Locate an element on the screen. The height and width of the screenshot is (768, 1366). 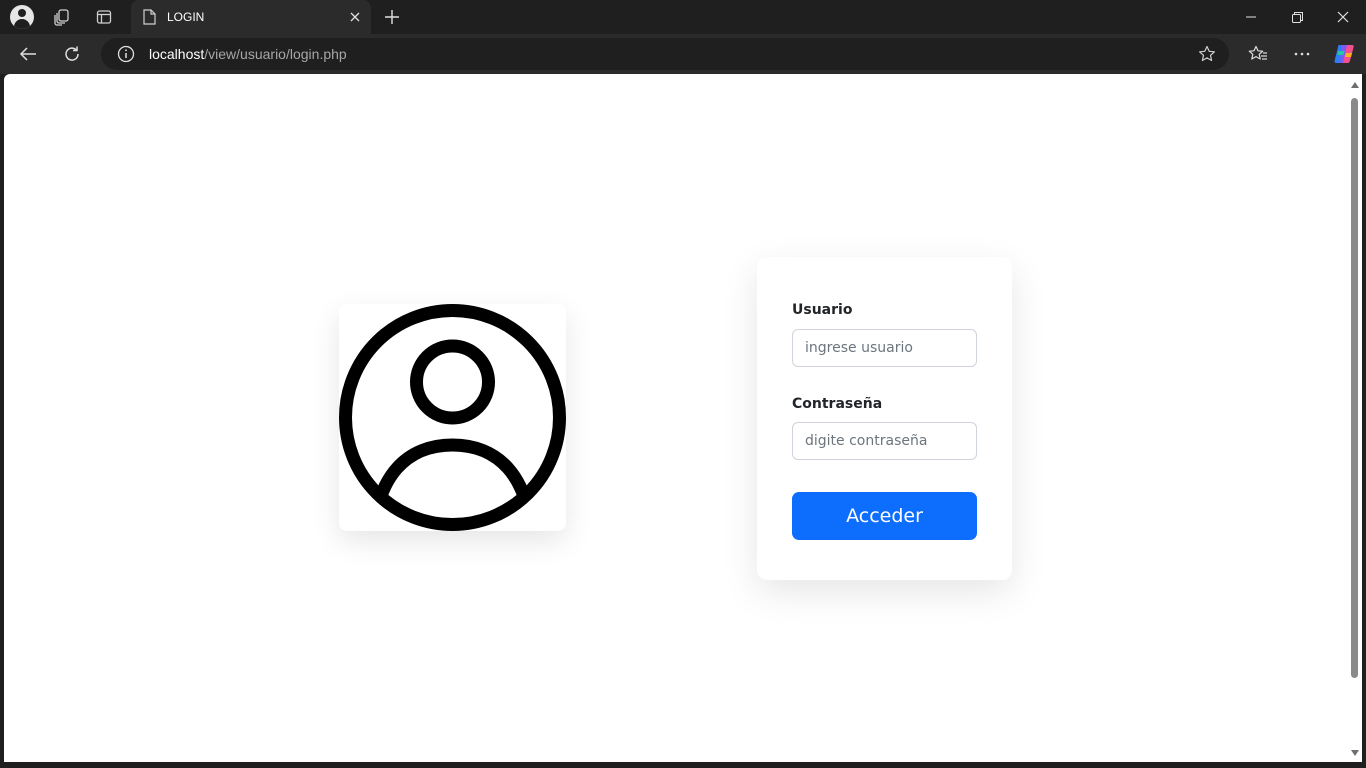
scrollbar-thumb is located at coordinates (1354, 388).